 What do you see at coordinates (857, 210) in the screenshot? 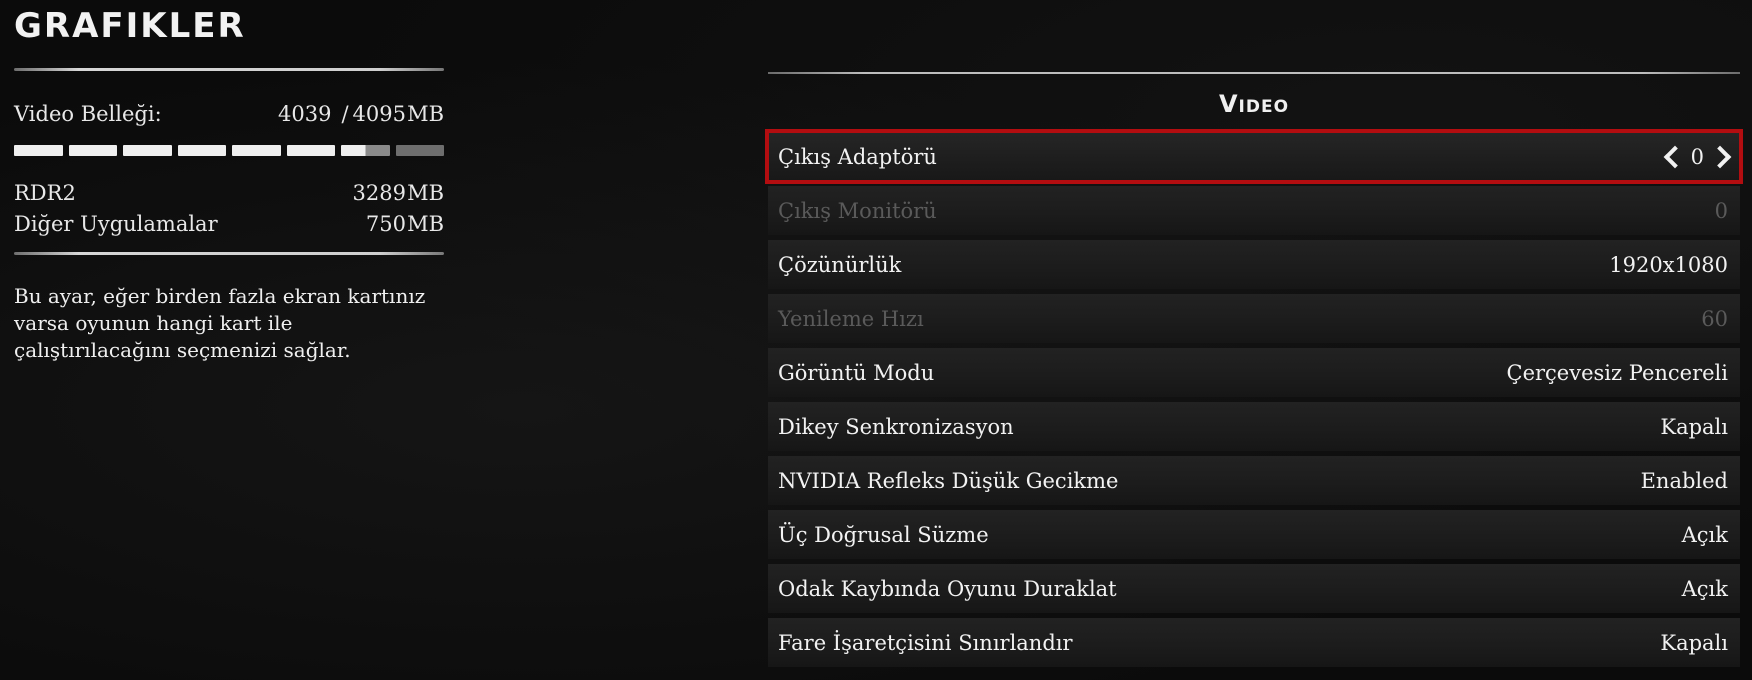
I see `setting-label: Çıkış Monitörü` at bounding box center [857, 210].